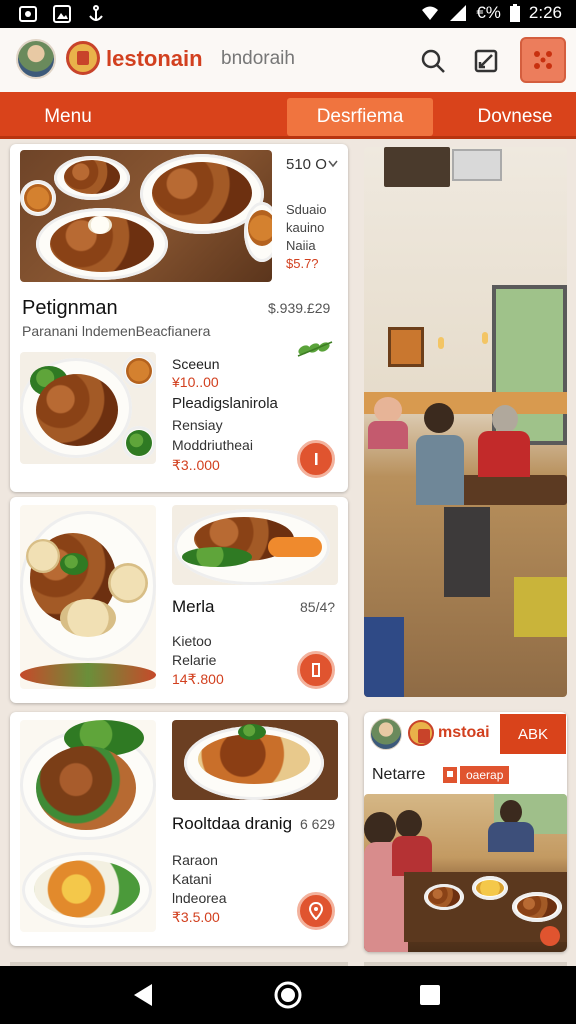  Describe the element at coordinates (195, 860) in the screenshot. I see `detail-line-1: Raraon` at that location.